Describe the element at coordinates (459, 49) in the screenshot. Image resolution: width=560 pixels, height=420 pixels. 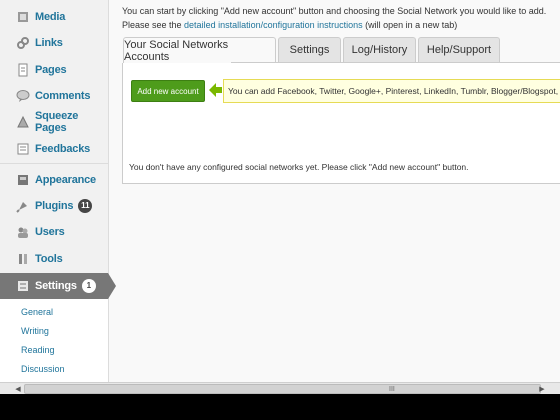
I see `tab-help-support: Help/Support` at that location.